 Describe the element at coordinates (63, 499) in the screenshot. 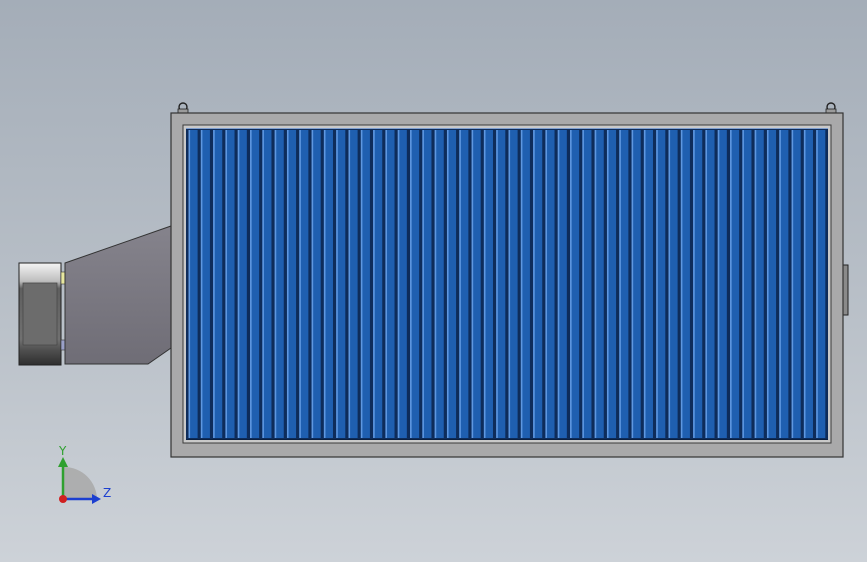

I see `x-axis-dot` at that location.